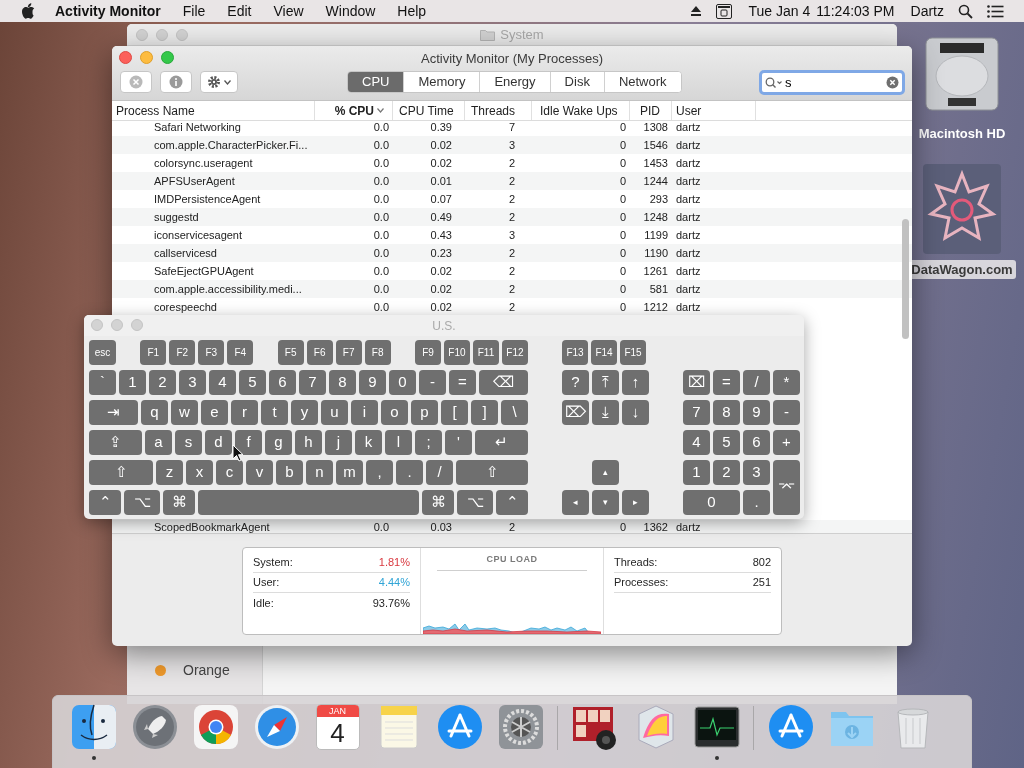  What do you see at coordinates (514, 412) in the screenshot?
I see `key: \` at bounding box center [514, 412].